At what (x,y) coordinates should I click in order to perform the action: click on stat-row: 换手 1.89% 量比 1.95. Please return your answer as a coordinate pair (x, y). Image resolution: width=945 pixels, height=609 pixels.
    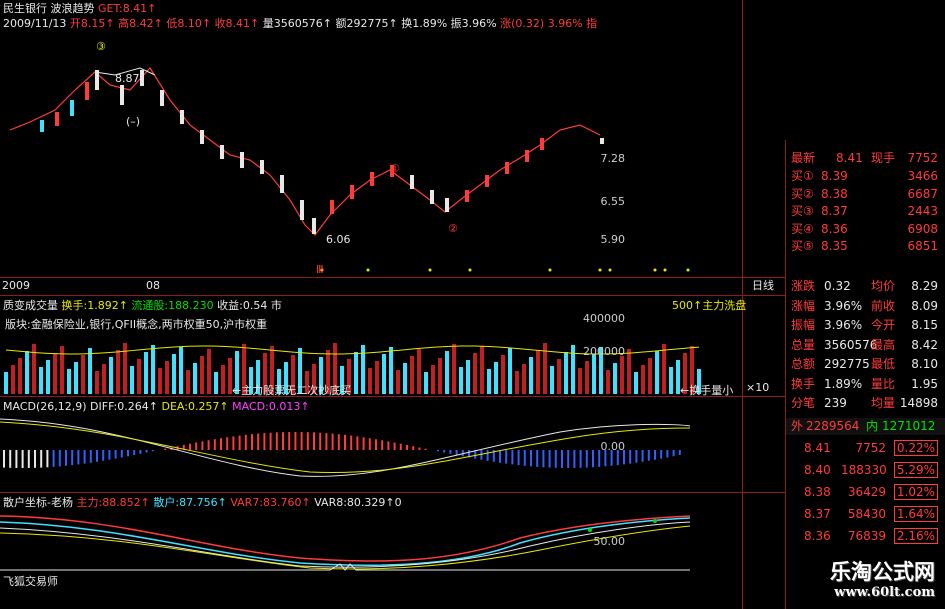
    Looking at the image, I should click on (865, 384).